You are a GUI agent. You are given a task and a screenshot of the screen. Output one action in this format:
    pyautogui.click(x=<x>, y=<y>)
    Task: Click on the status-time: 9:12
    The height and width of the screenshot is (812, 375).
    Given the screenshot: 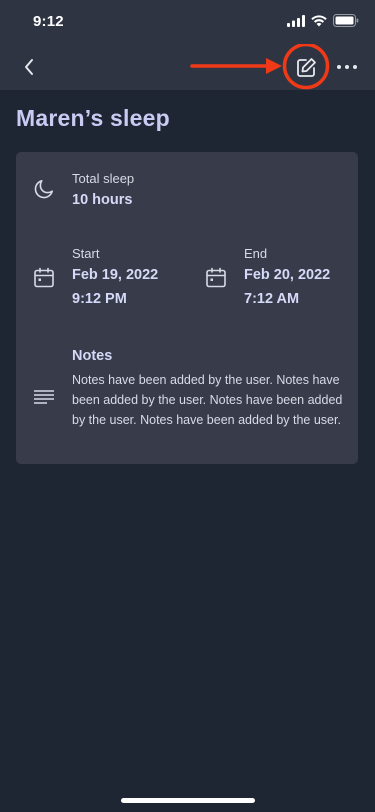 What is the action you would take?
    pyautogui.click(x=48, y=21)
    